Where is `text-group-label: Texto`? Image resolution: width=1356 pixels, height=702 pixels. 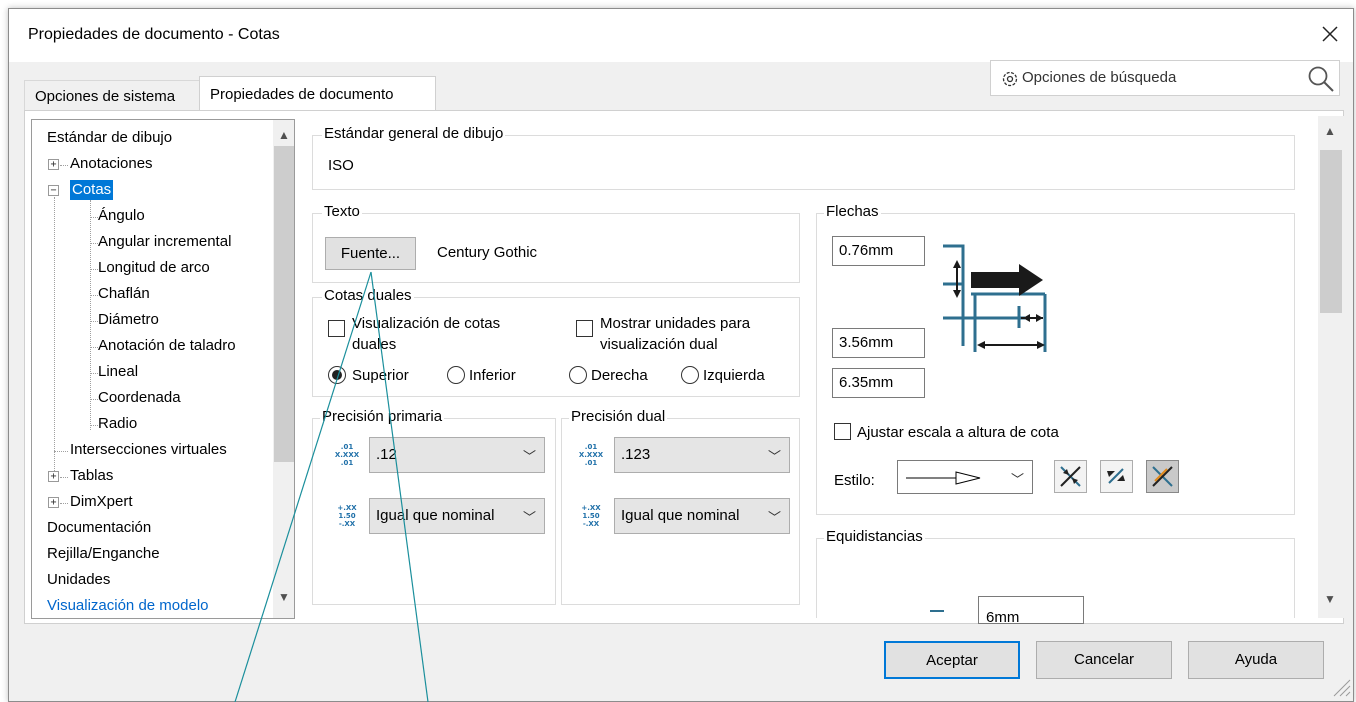
text-group-label: Texto is located at coordinates (342, 211).